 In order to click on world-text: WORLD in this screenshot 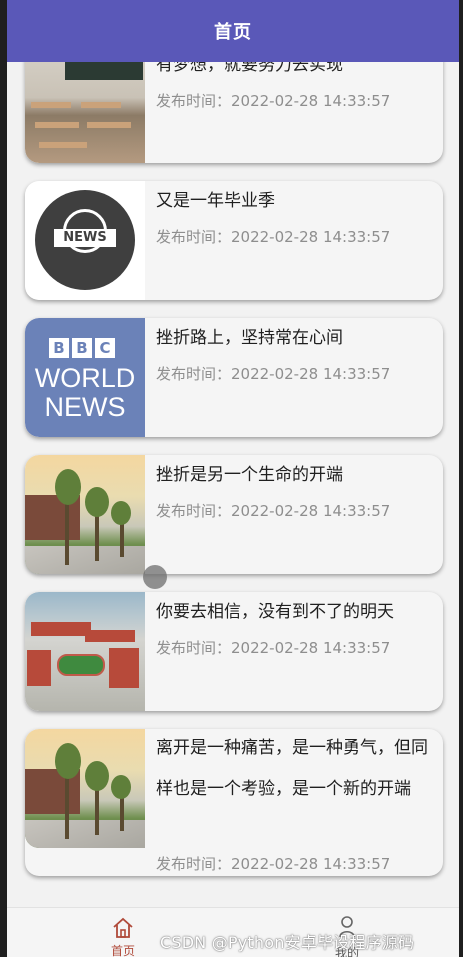, I will do `click(85, 378)`.